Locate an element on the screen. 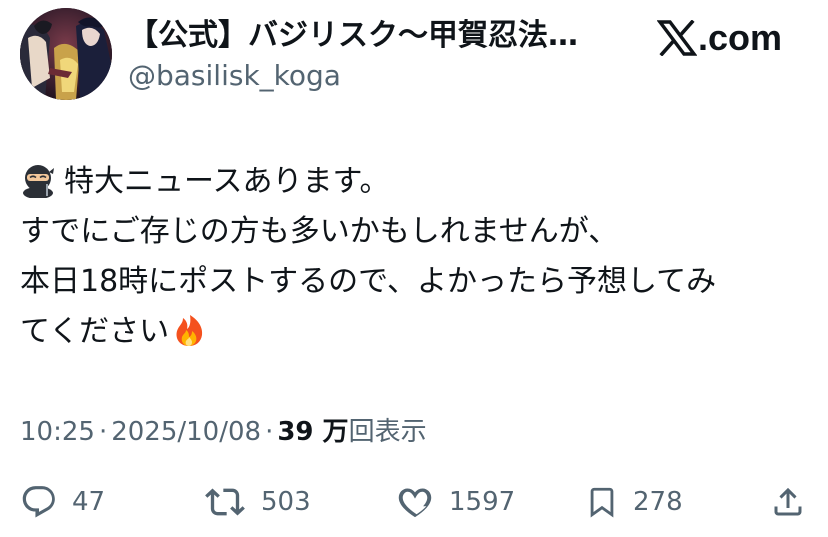 The image size is (828, 537). author-handle: @basilisk_koga is located at coordinates (234, 76).